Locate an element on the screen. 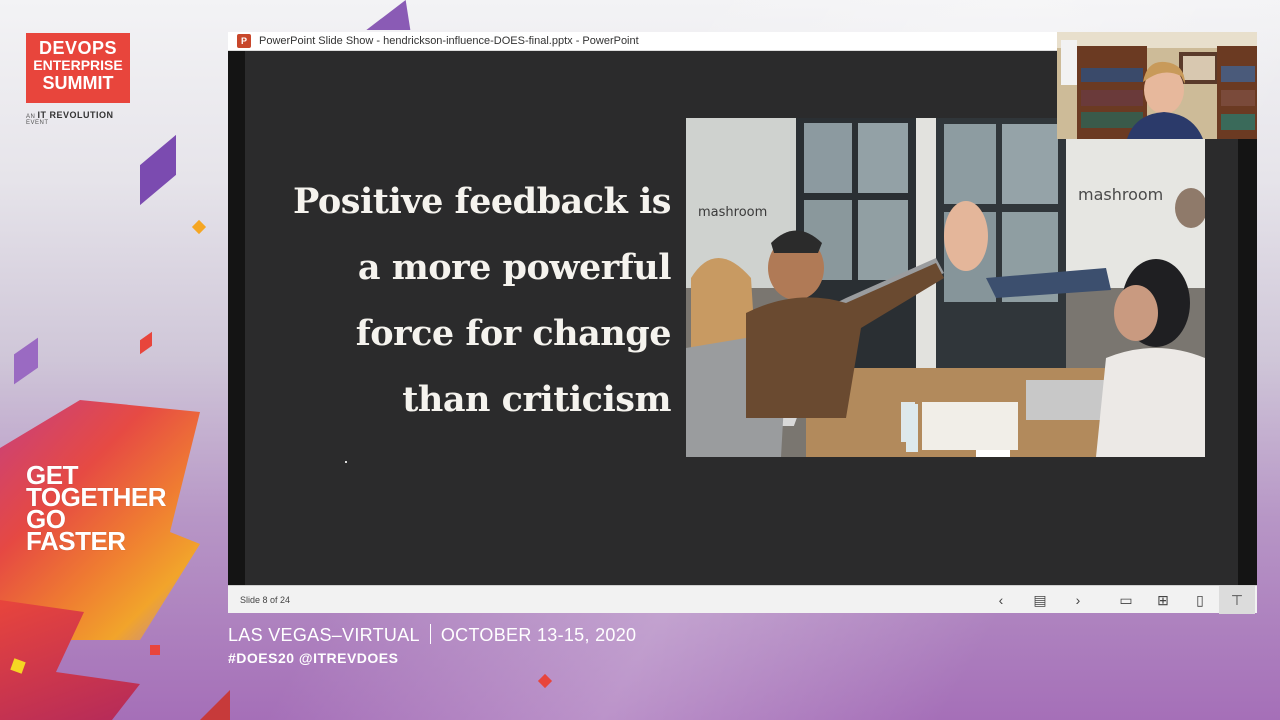 Image resolution: width=1280 pixels, height=720 pixels. slides-icon: ▤ is located at coordinates (1040, 599).